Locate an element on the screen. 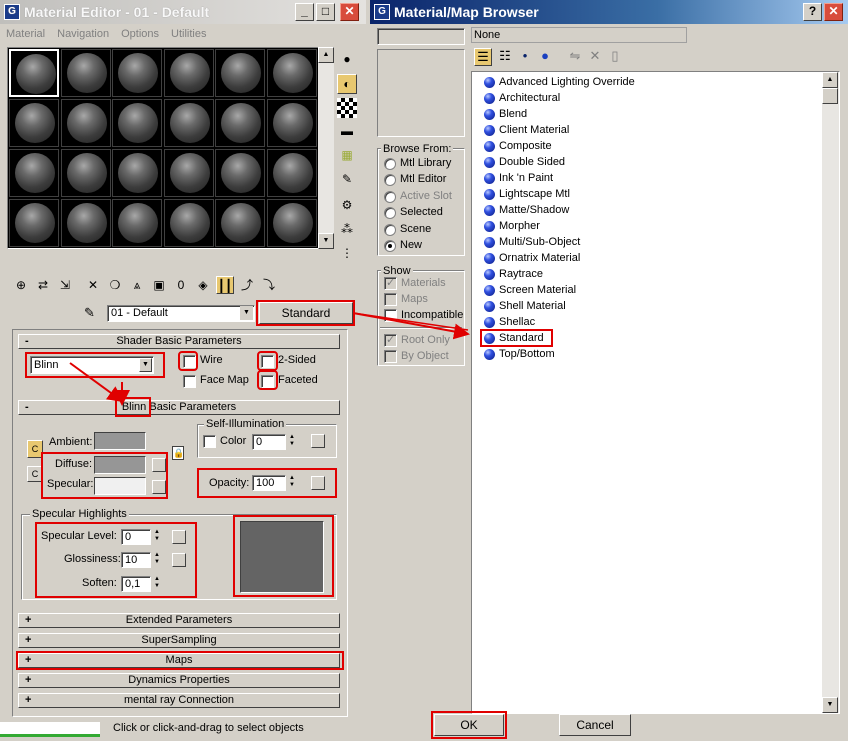  mental-ray-connection-rollout: + mental ray Connection is located at coordinates (179, 700).